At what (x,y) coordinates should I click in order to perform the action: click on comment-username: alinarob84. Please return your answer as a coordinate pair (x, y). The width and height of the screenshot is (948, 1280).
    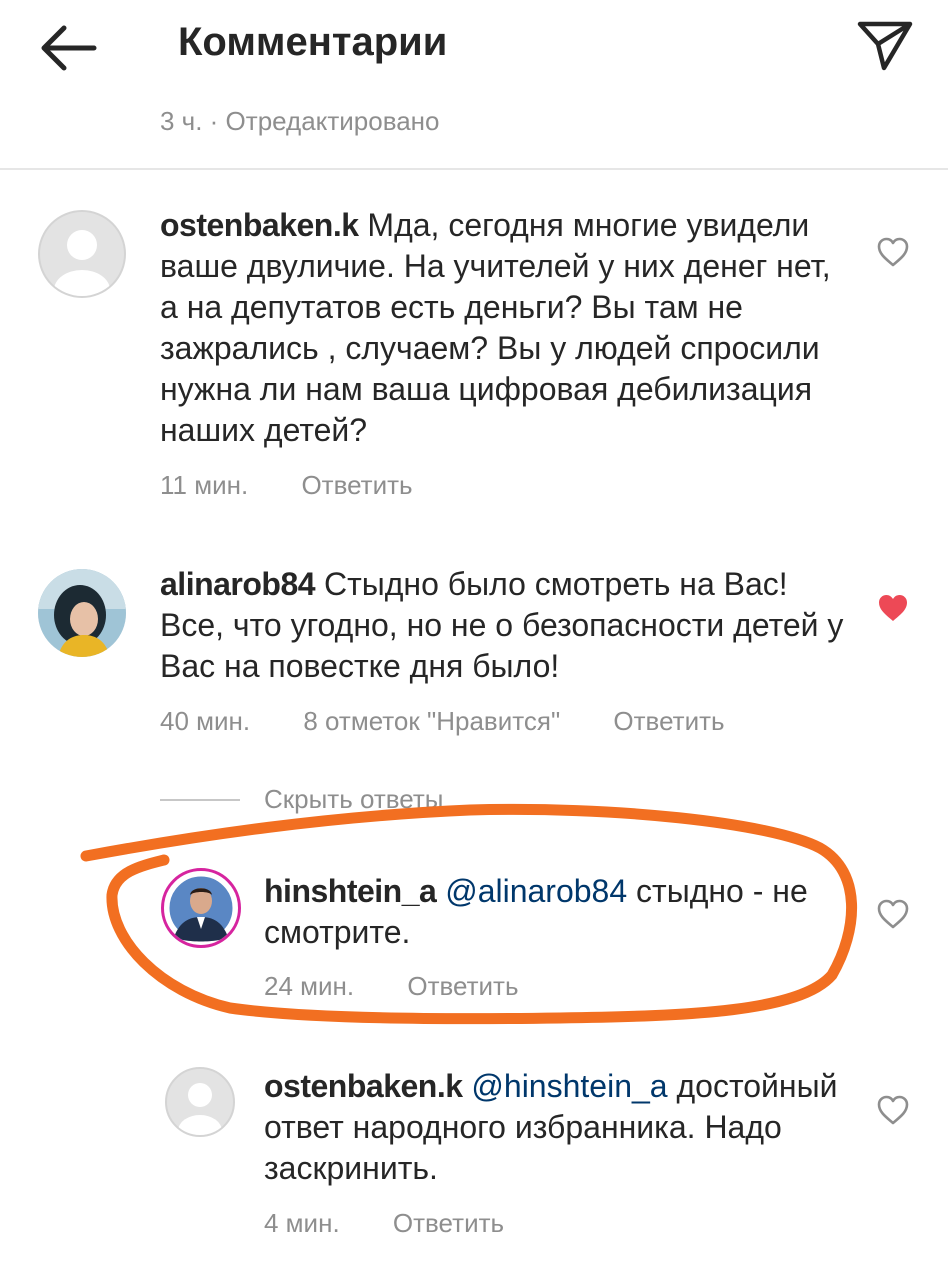
    Looking at the image, I should click on (238, 584).